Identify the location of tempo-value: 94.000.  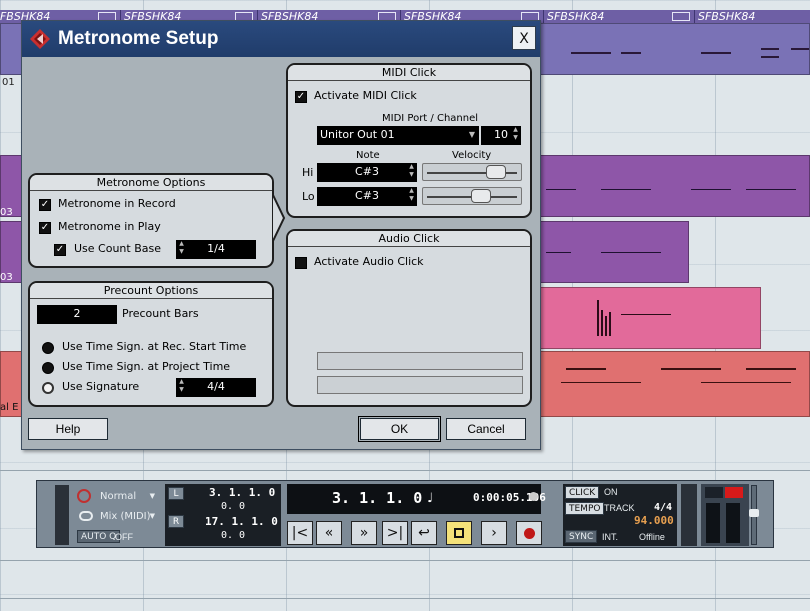
(654, 520).